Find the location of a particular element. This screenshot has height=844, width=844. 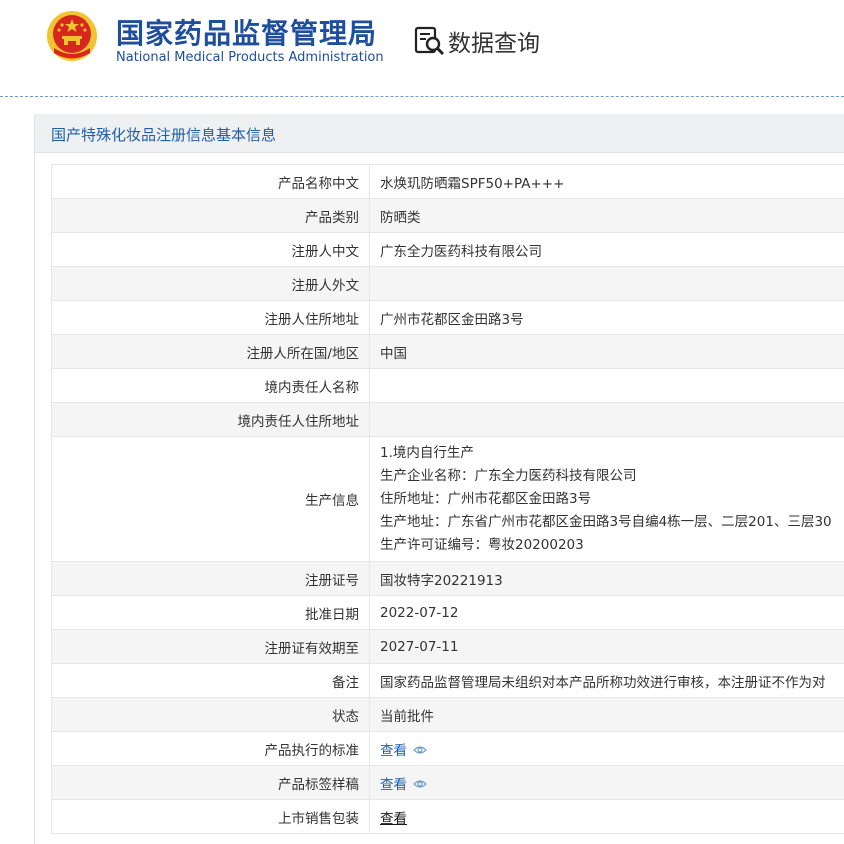

field-label: 注册人中文 is located at coordinates (210, 249).